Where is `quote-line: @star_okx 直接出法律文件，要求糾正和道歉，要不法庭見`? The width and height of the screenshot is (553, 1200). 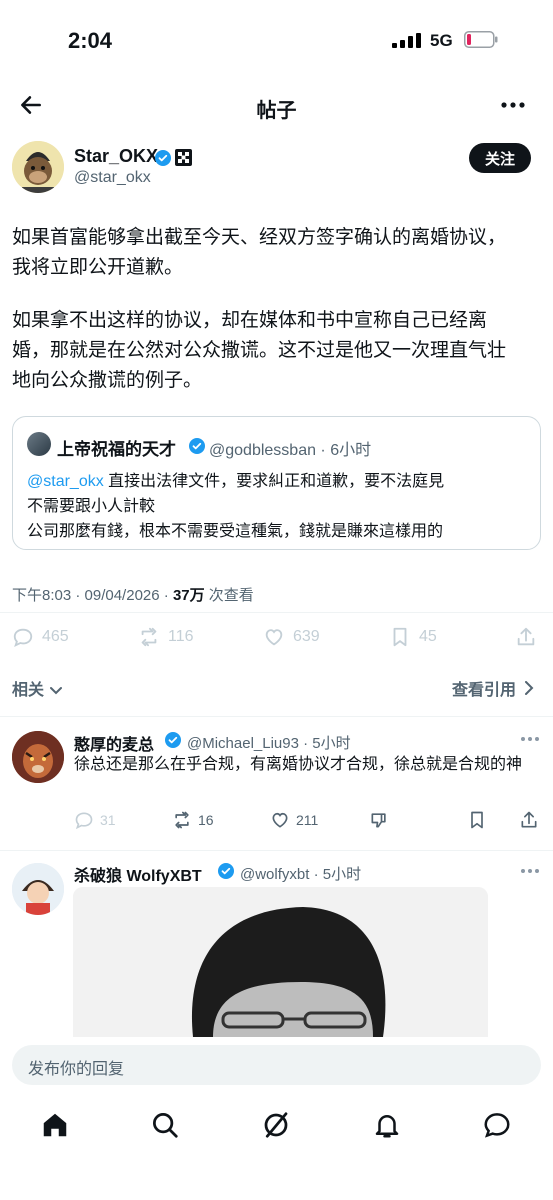 quote-line: @star_okx 直接出法律文件，要求糾正和道歉，要不法庭見 is located at coordinates (236, 481).